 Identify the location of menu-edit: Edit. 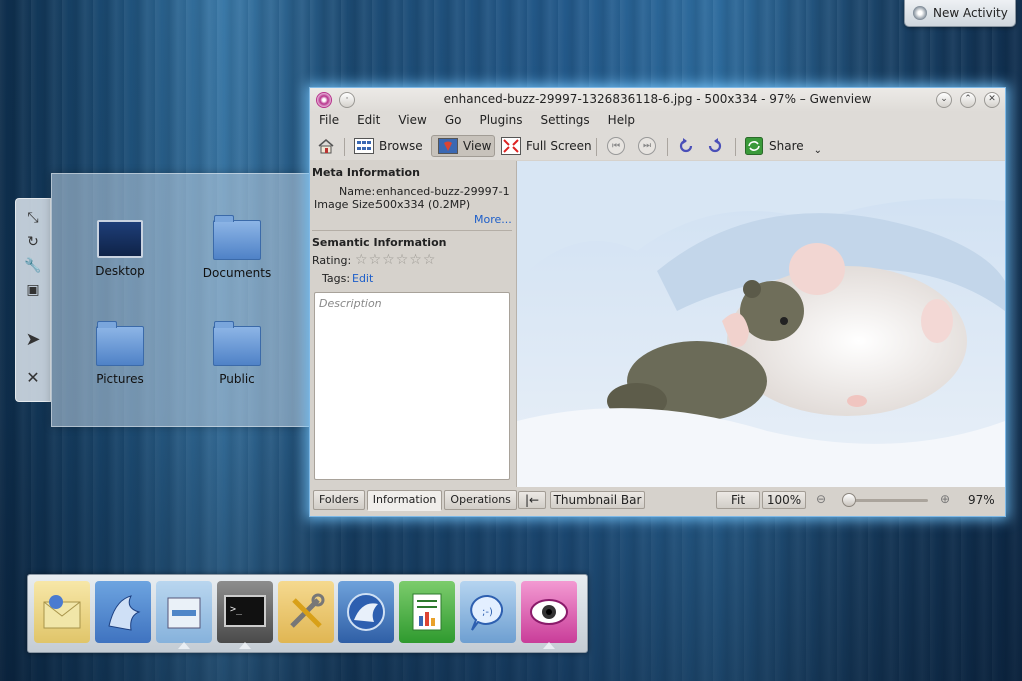
(368, 122).